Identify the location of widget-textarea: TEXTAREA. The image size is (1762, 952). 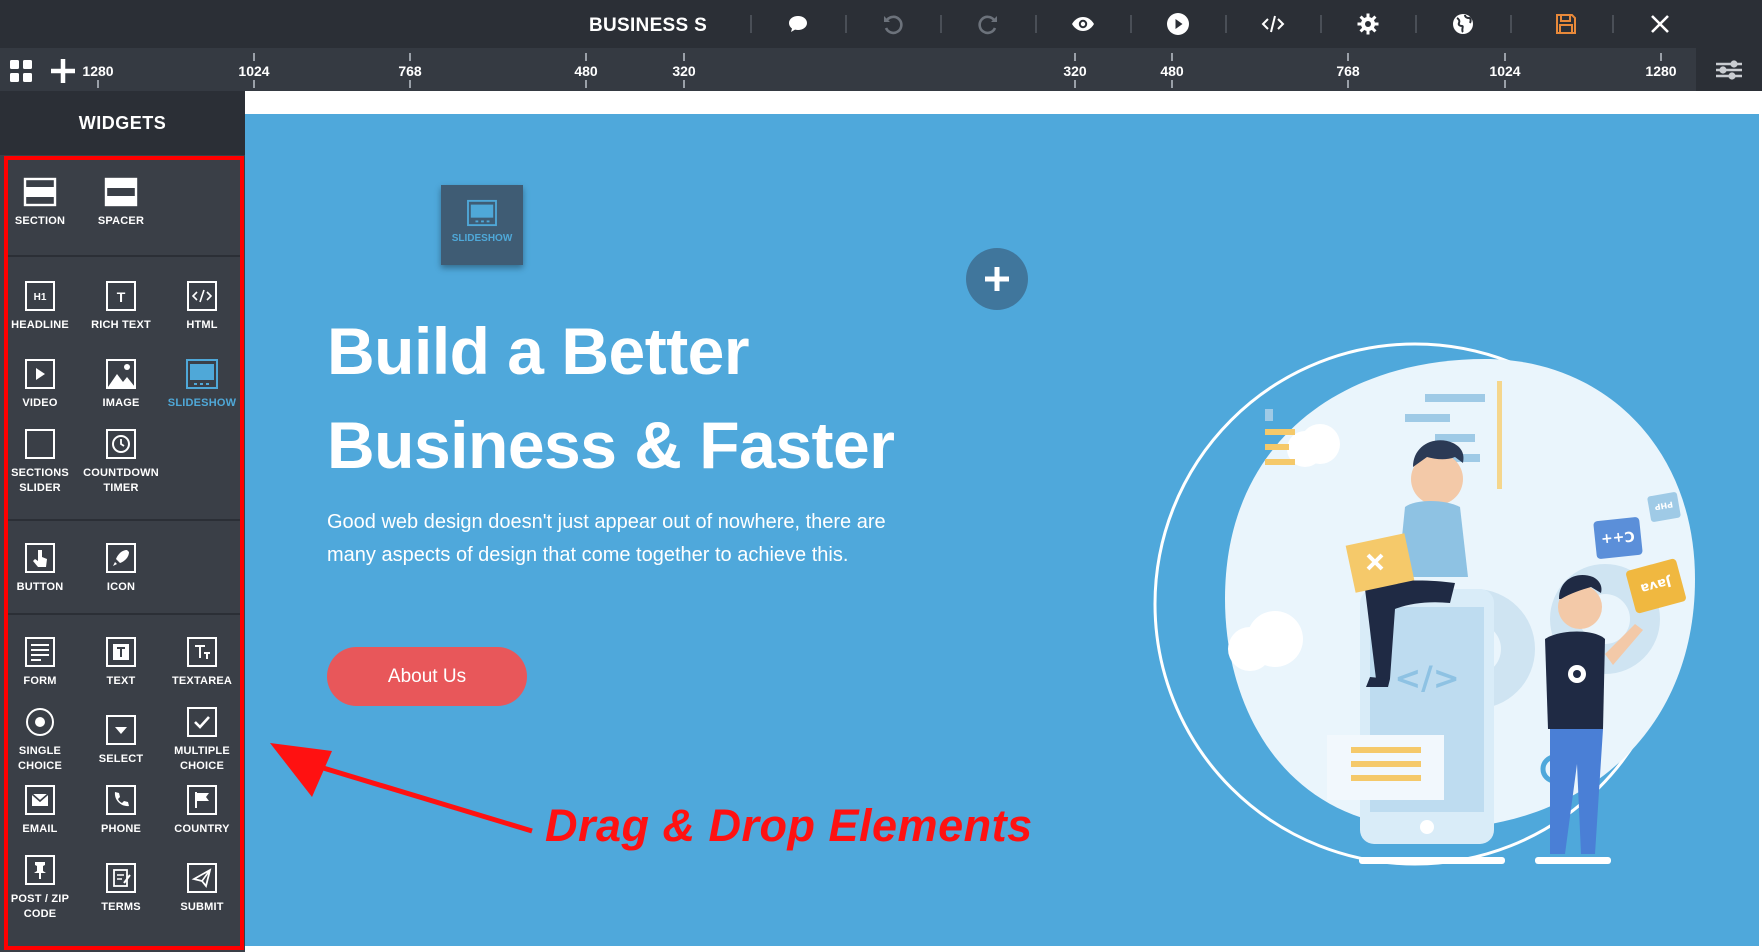
(202, 662).